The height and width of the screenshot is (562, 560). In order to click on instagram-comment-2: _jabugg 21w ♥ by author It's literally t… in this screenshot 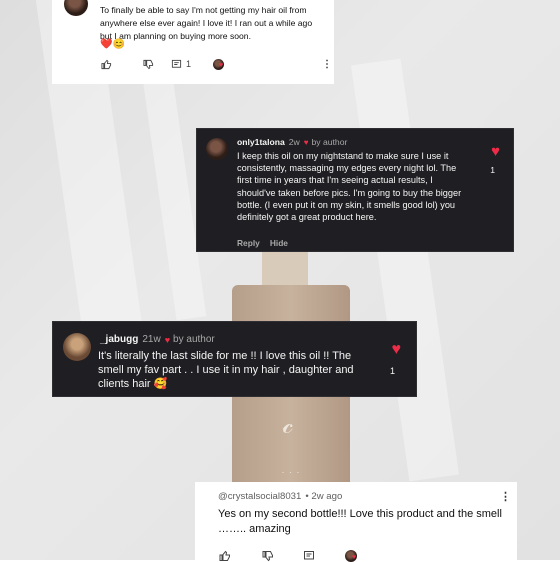, I will do `click(234, 359)`.